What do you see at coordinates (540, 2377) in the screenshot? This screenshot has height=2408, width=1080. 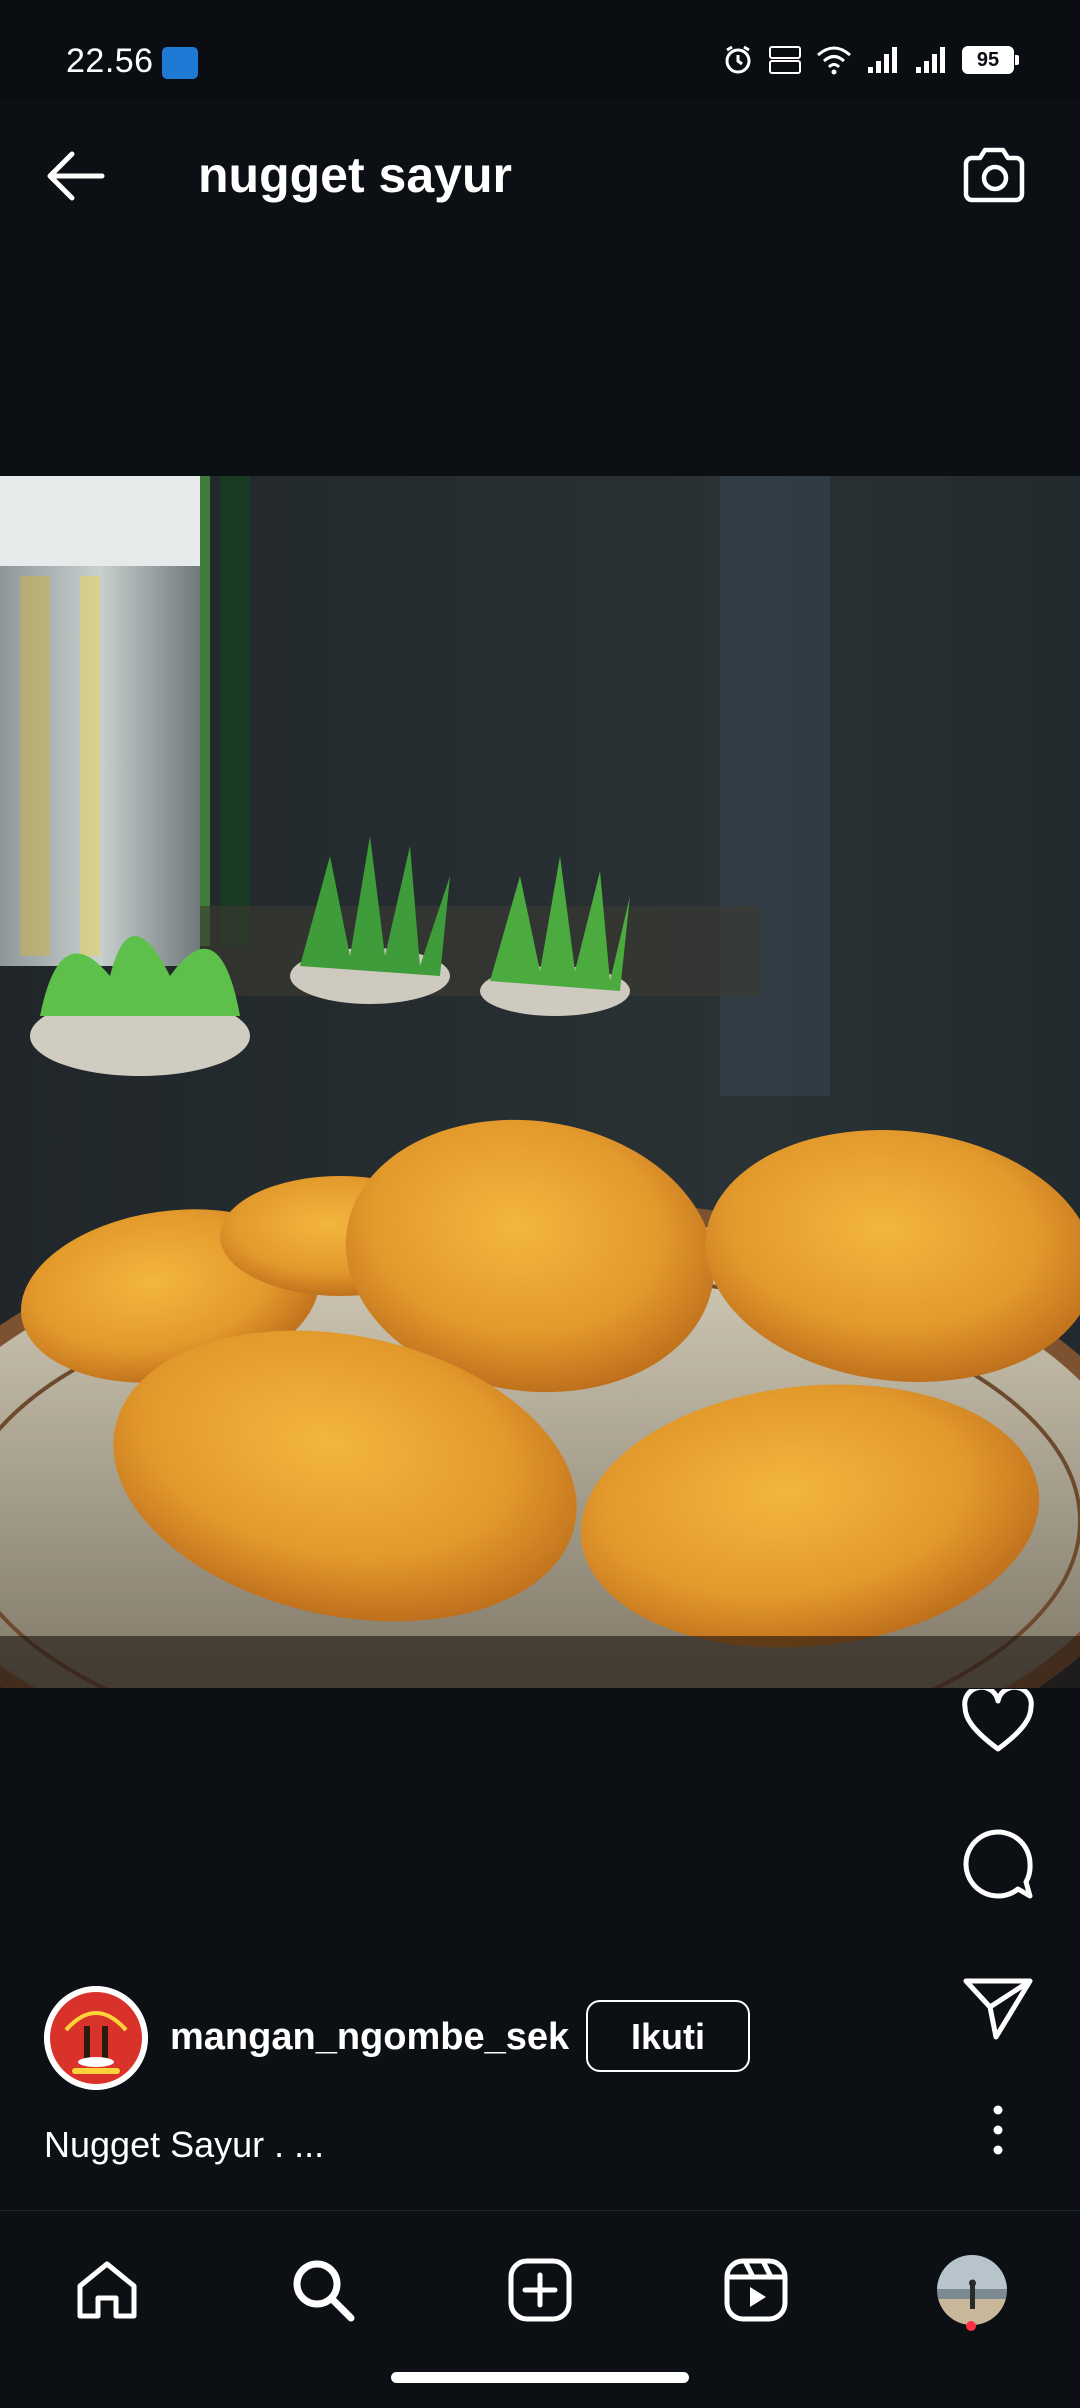 I see `home-indicator` at bounding box center [540, 2377].